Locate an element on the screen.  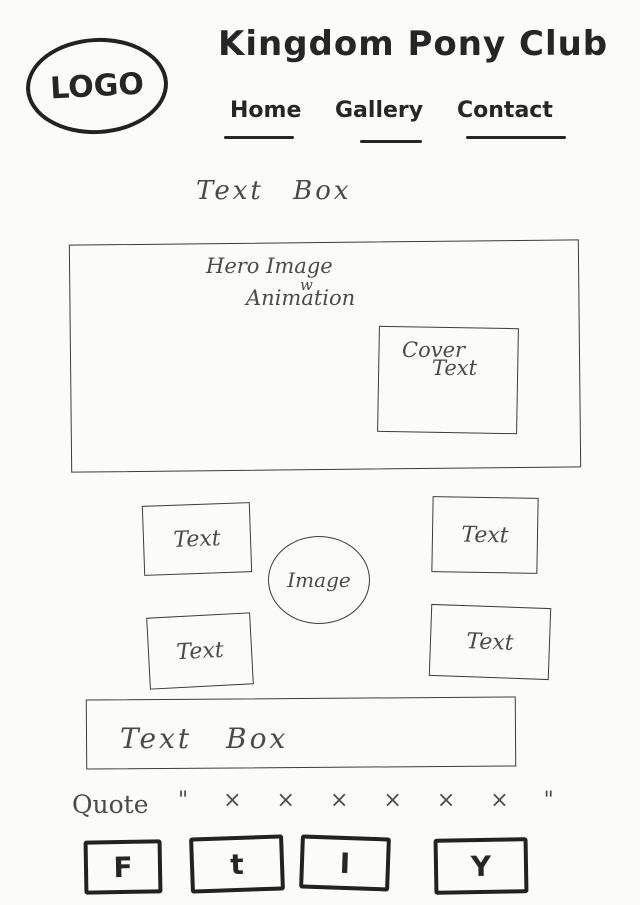
feature-text-bottom-right-label: Text is located at coordinates (490, 642).